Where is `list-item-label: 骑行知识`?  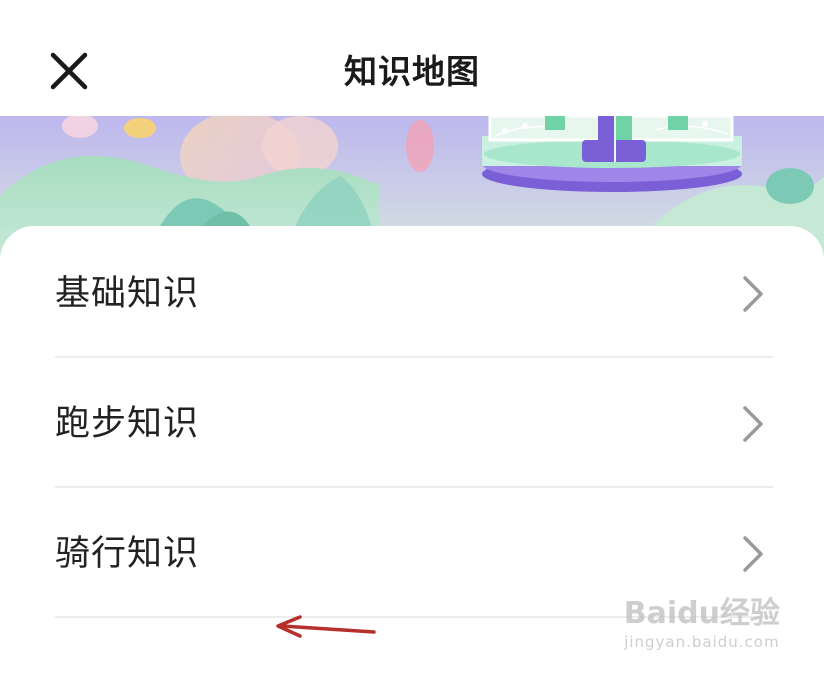
list-item-label: 骑行知识 is located at coordinates (127, 554).